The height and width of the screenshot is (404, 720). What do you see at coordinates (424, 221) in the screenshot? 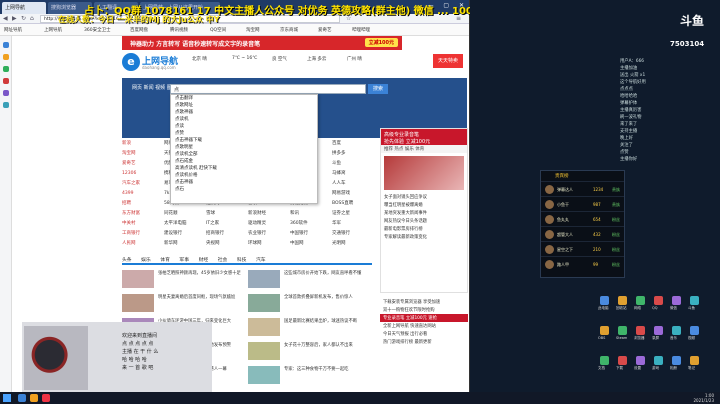
I see `ad-link: 网友热议今日头条话题` at bounding box center [424, 221].